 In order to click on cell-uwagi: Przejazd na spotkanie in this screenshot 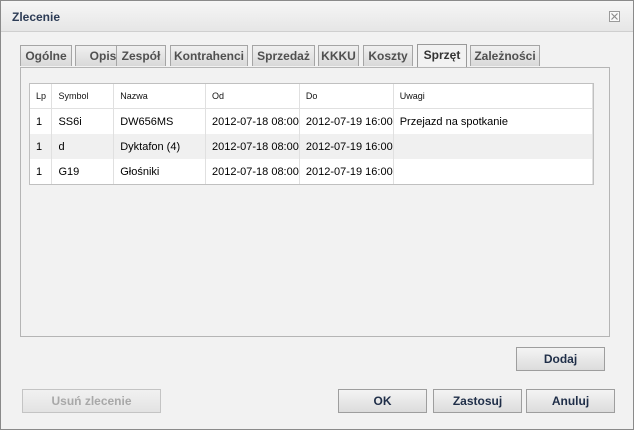, I will do `click(493, 121)`.